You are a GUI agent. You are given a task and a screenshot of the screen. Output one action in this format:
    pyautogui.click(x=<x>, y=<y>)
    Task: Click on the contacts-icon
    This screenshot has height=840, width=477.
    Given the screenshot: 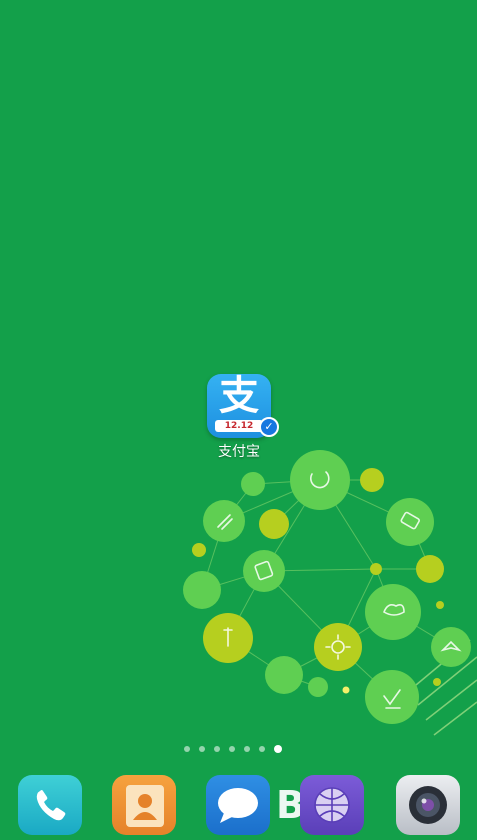 What is the action you would take?
    pyautogui.click(x=145, y=806)
    